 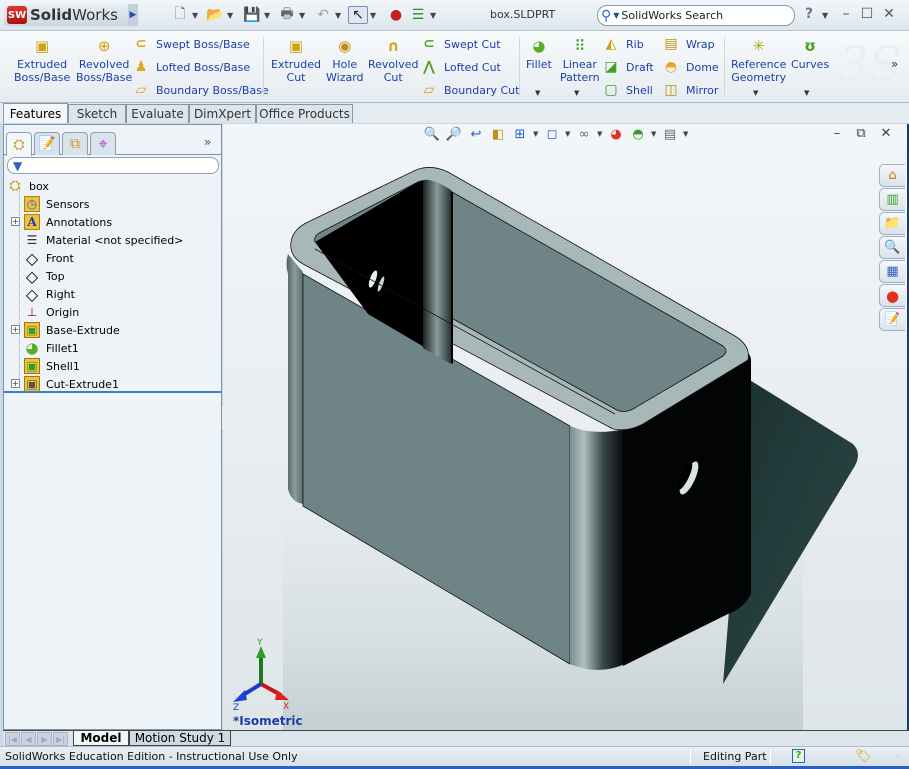 I want to click on tree-item-part: ⛭ box, so click(x=28, y=186).